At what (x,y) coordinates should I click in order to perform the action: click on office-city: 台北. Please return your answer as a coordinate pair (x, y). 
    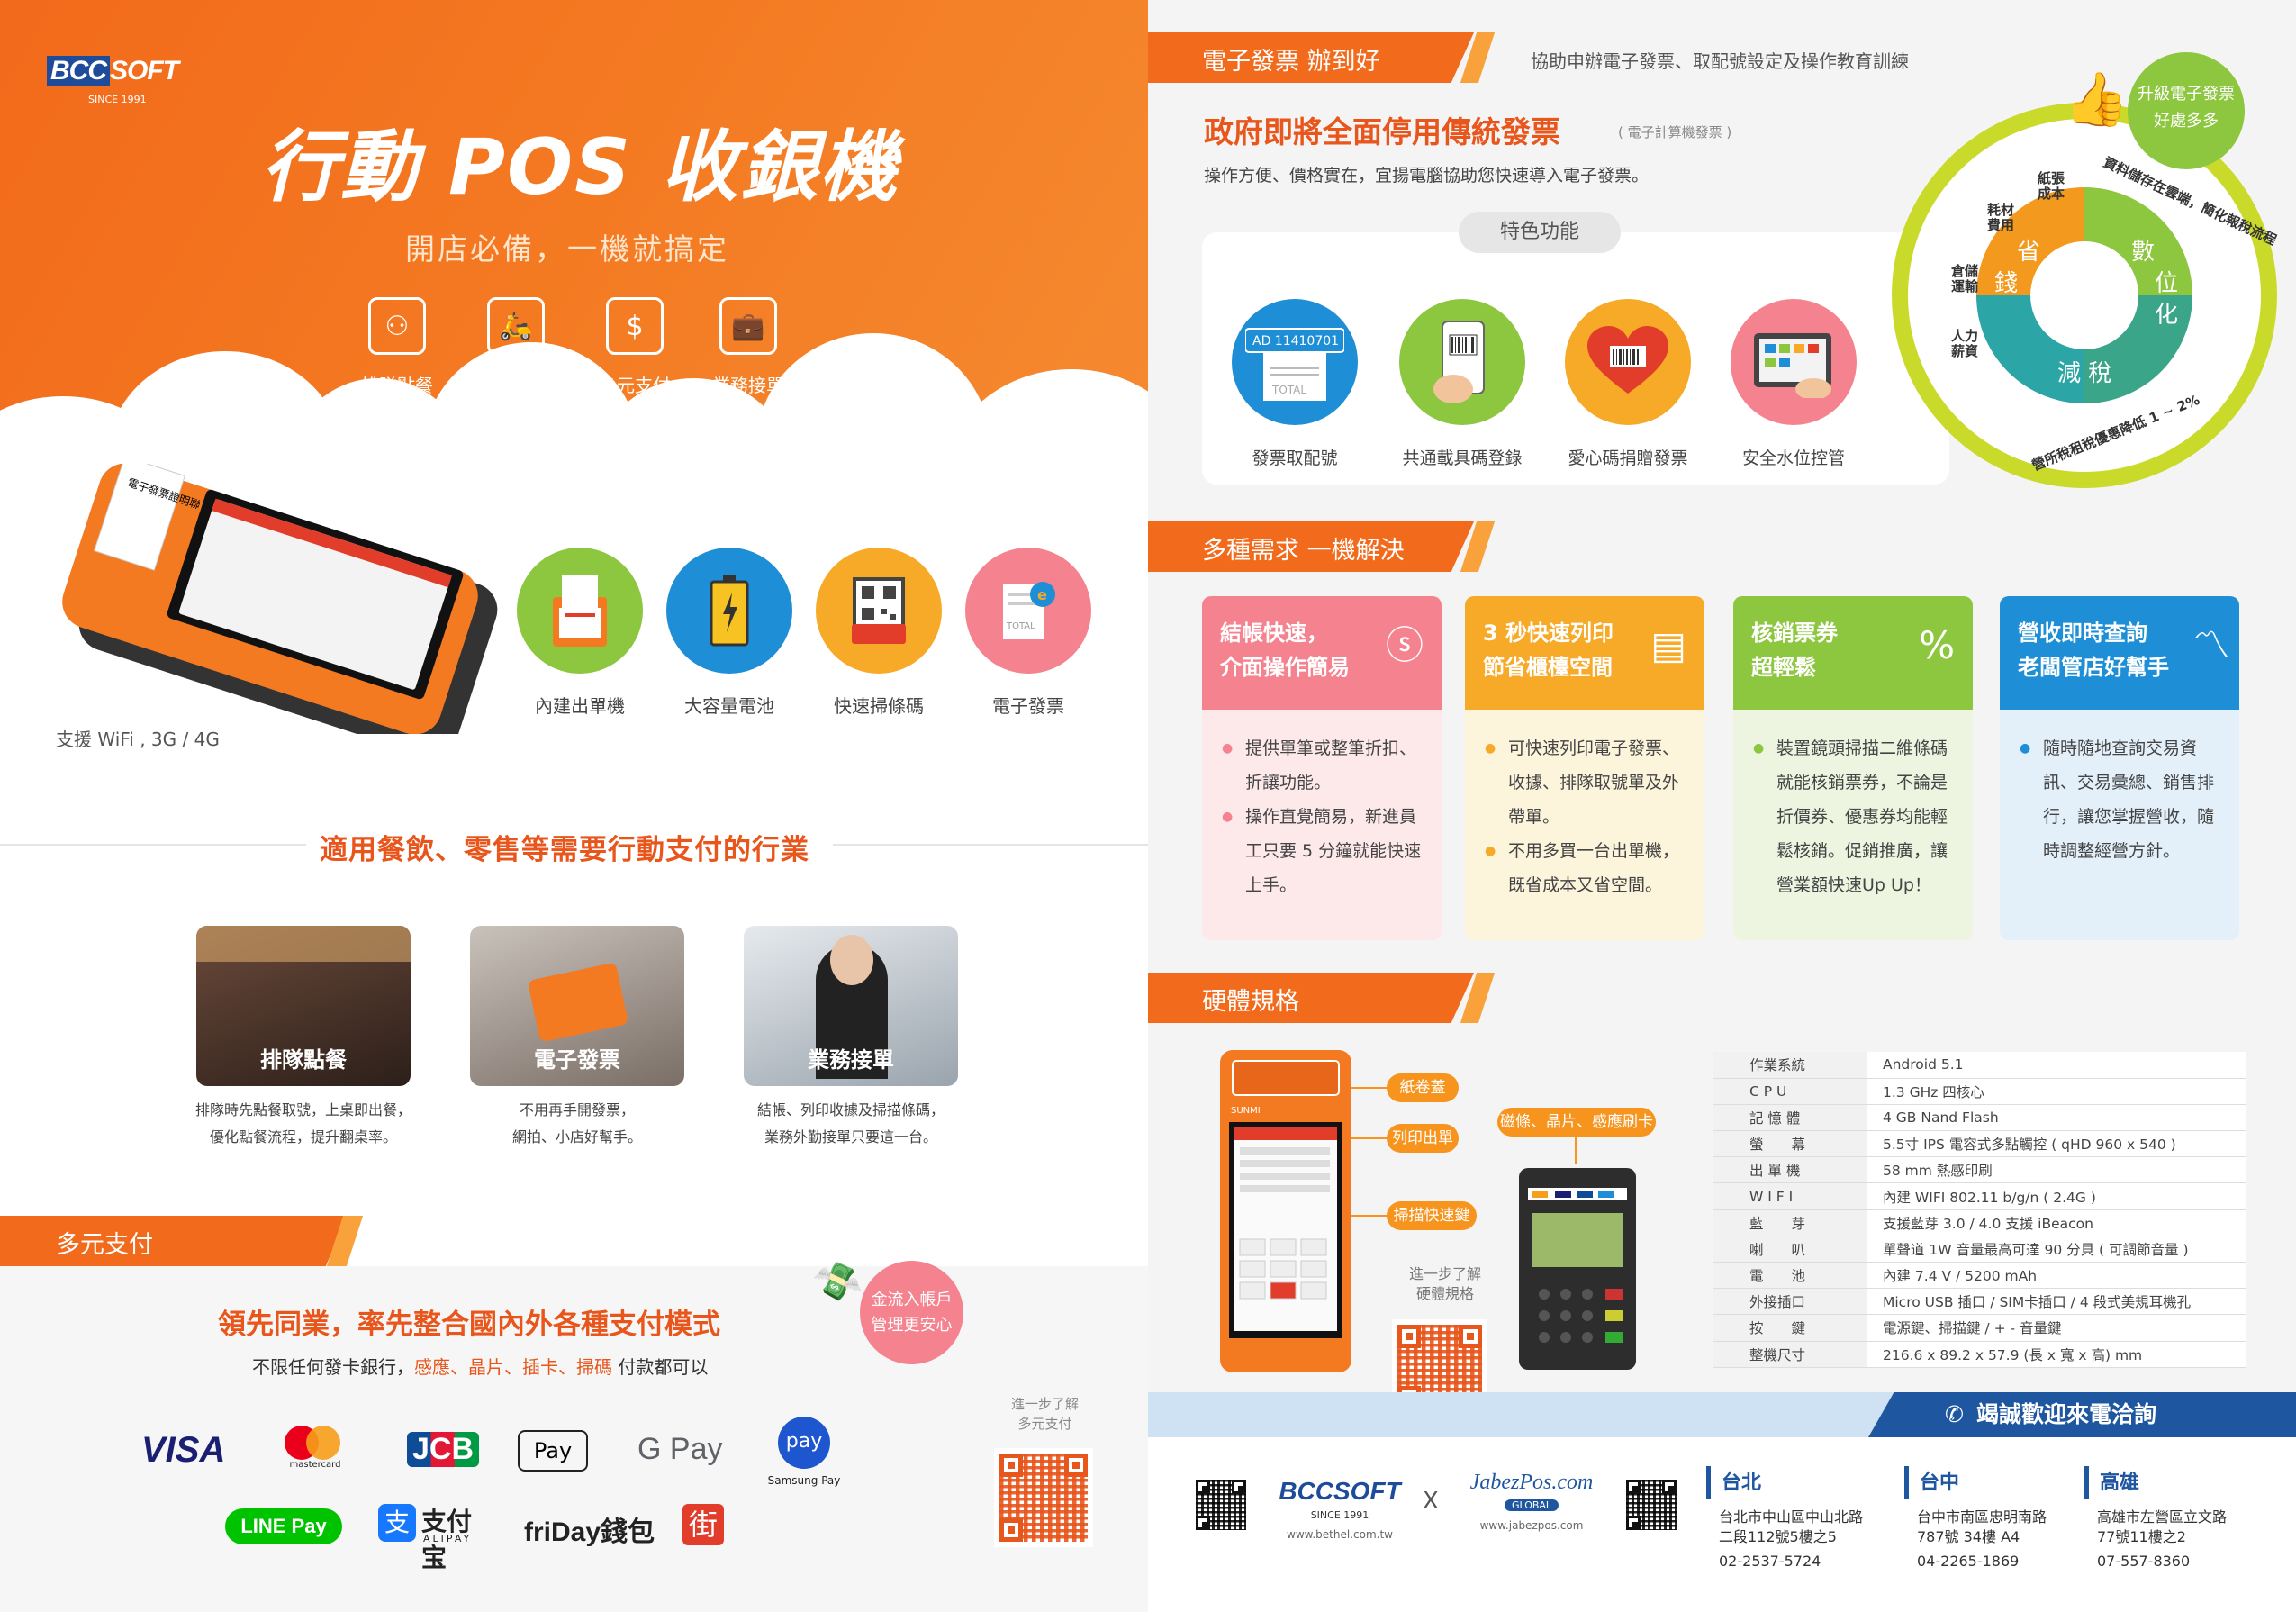
    Looking at the image, I should click on (1784, 1482).